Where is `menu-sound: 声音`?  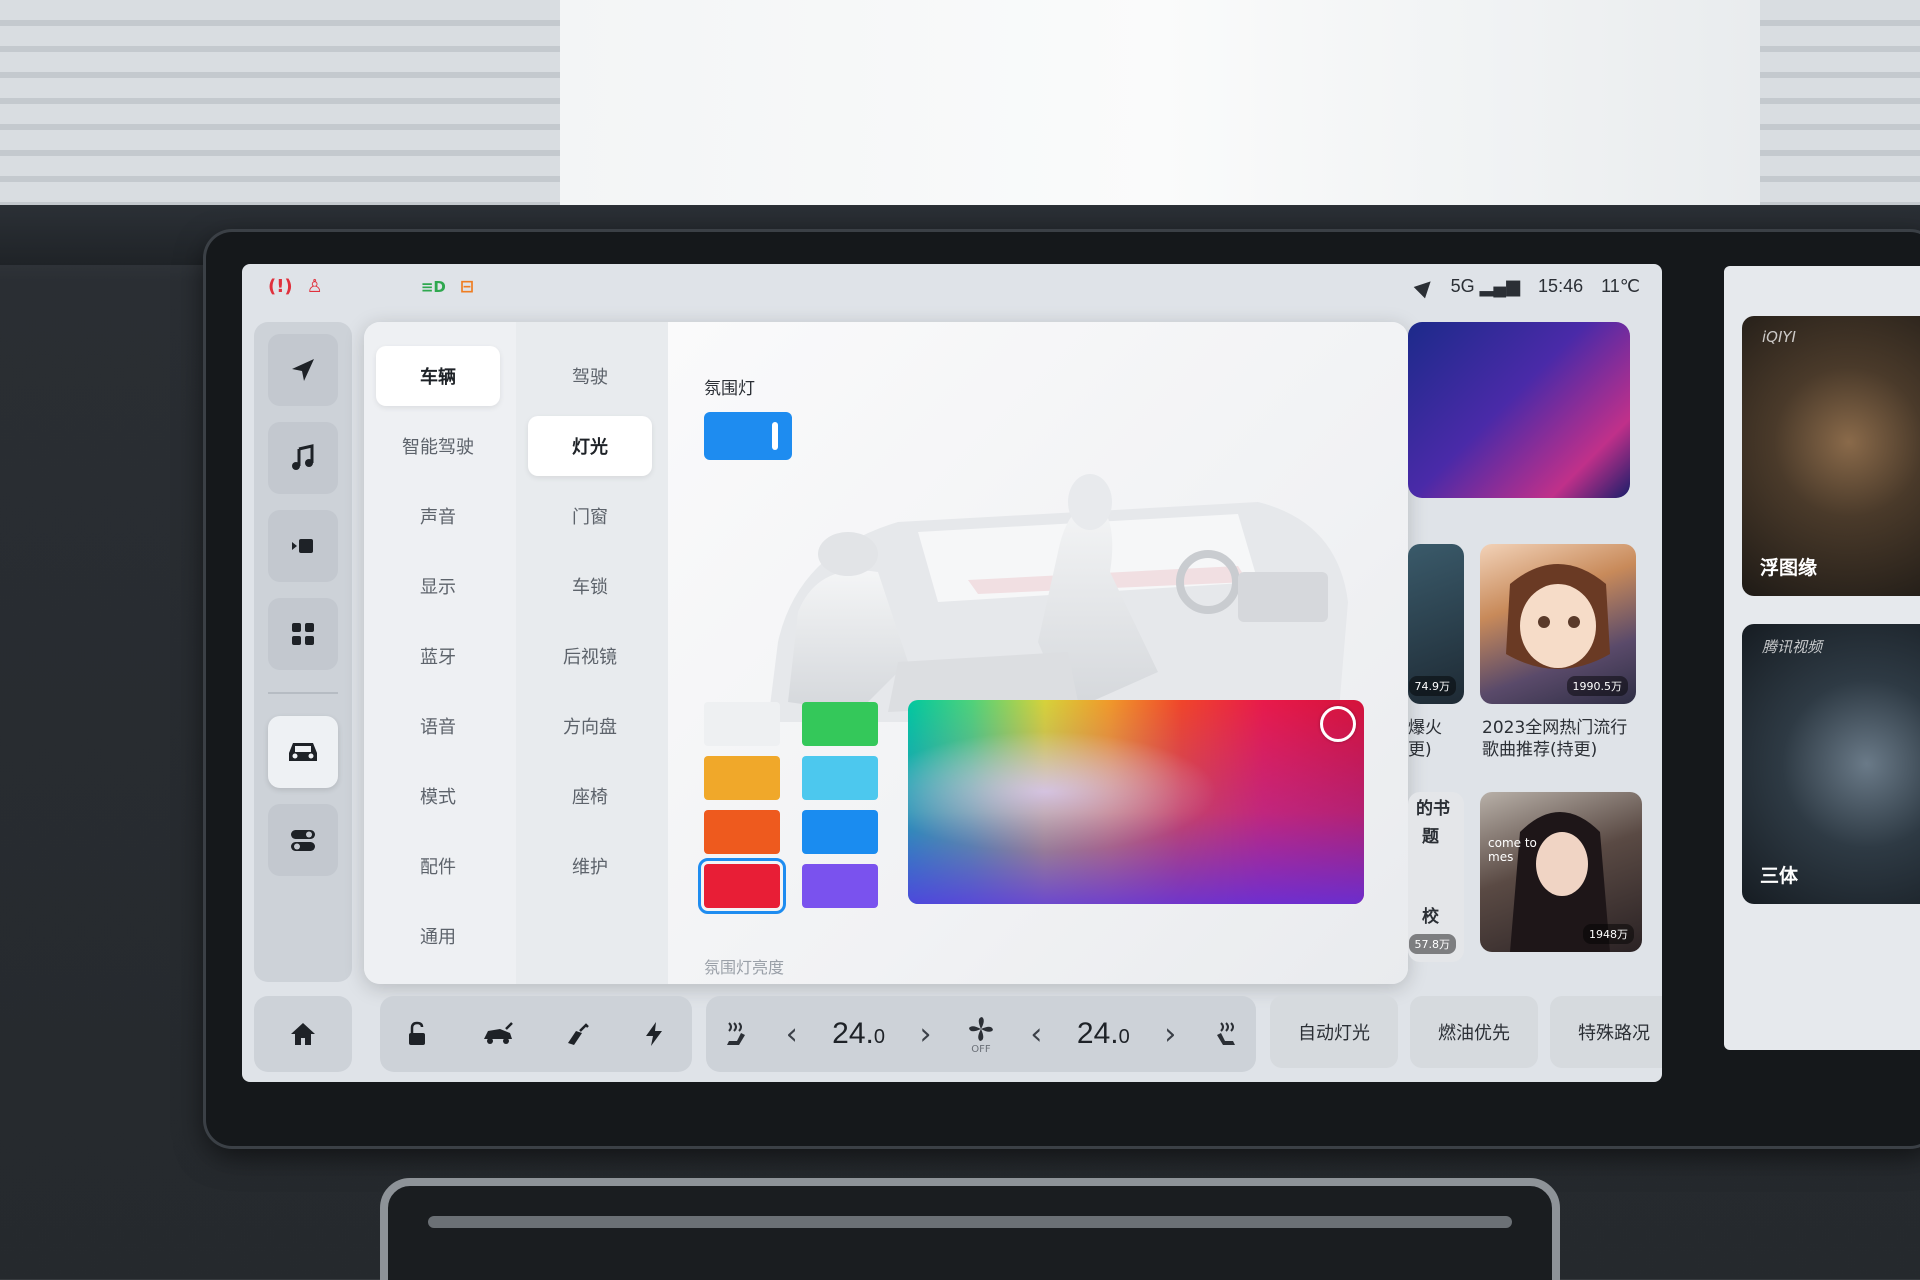 menu-sound: 声音 is located at coordinates (438, 516).